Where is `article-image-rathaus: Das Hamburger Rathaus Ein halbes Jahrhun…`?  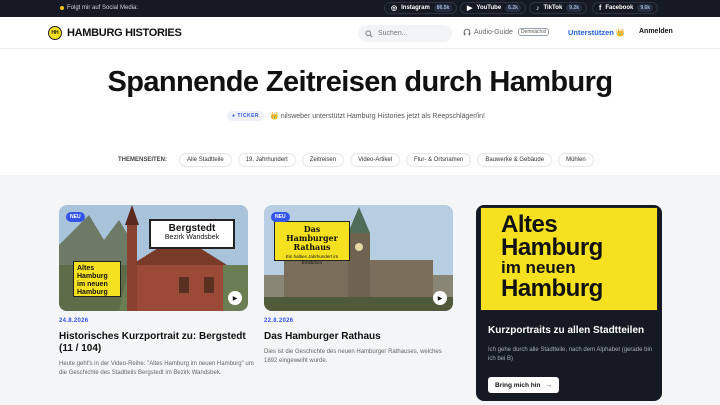 article-image-rathaus: Das Hamburger Rathaus Ein halbes Jahrhun… is located at coordinates (358, 258).